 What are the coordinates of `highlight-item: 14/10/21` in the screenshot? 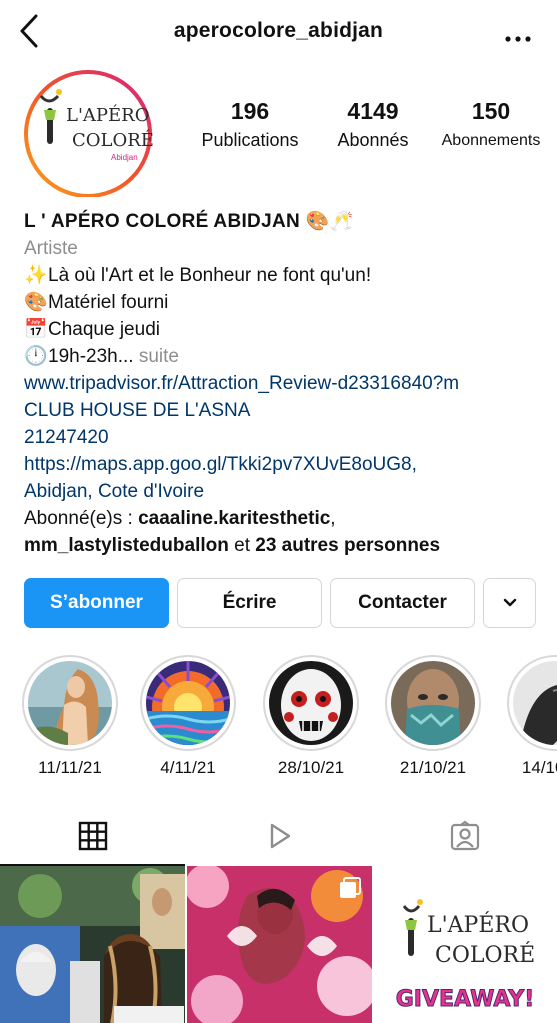 It's located at (531, 716).